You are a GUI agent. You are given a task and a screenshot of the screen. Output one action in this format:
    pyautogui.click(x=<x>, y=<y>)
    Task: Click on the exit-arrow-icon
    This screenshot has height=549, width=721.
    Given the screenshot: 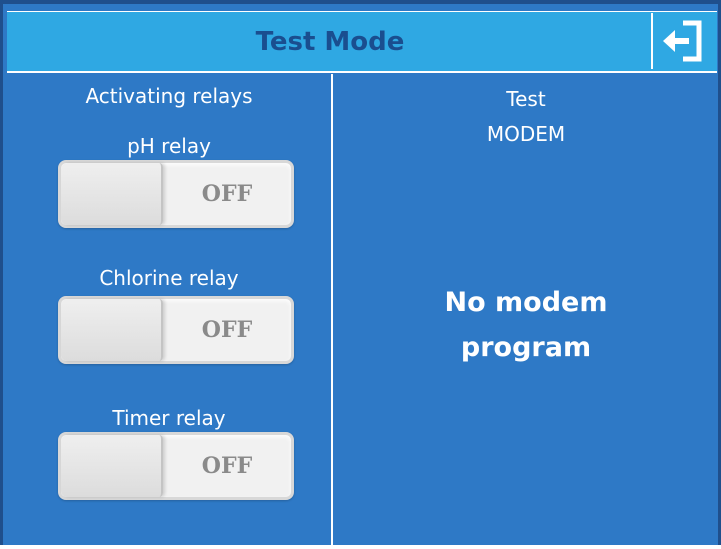 What is the action you would take?
    pyautogui.click(x=682, y=41)
    